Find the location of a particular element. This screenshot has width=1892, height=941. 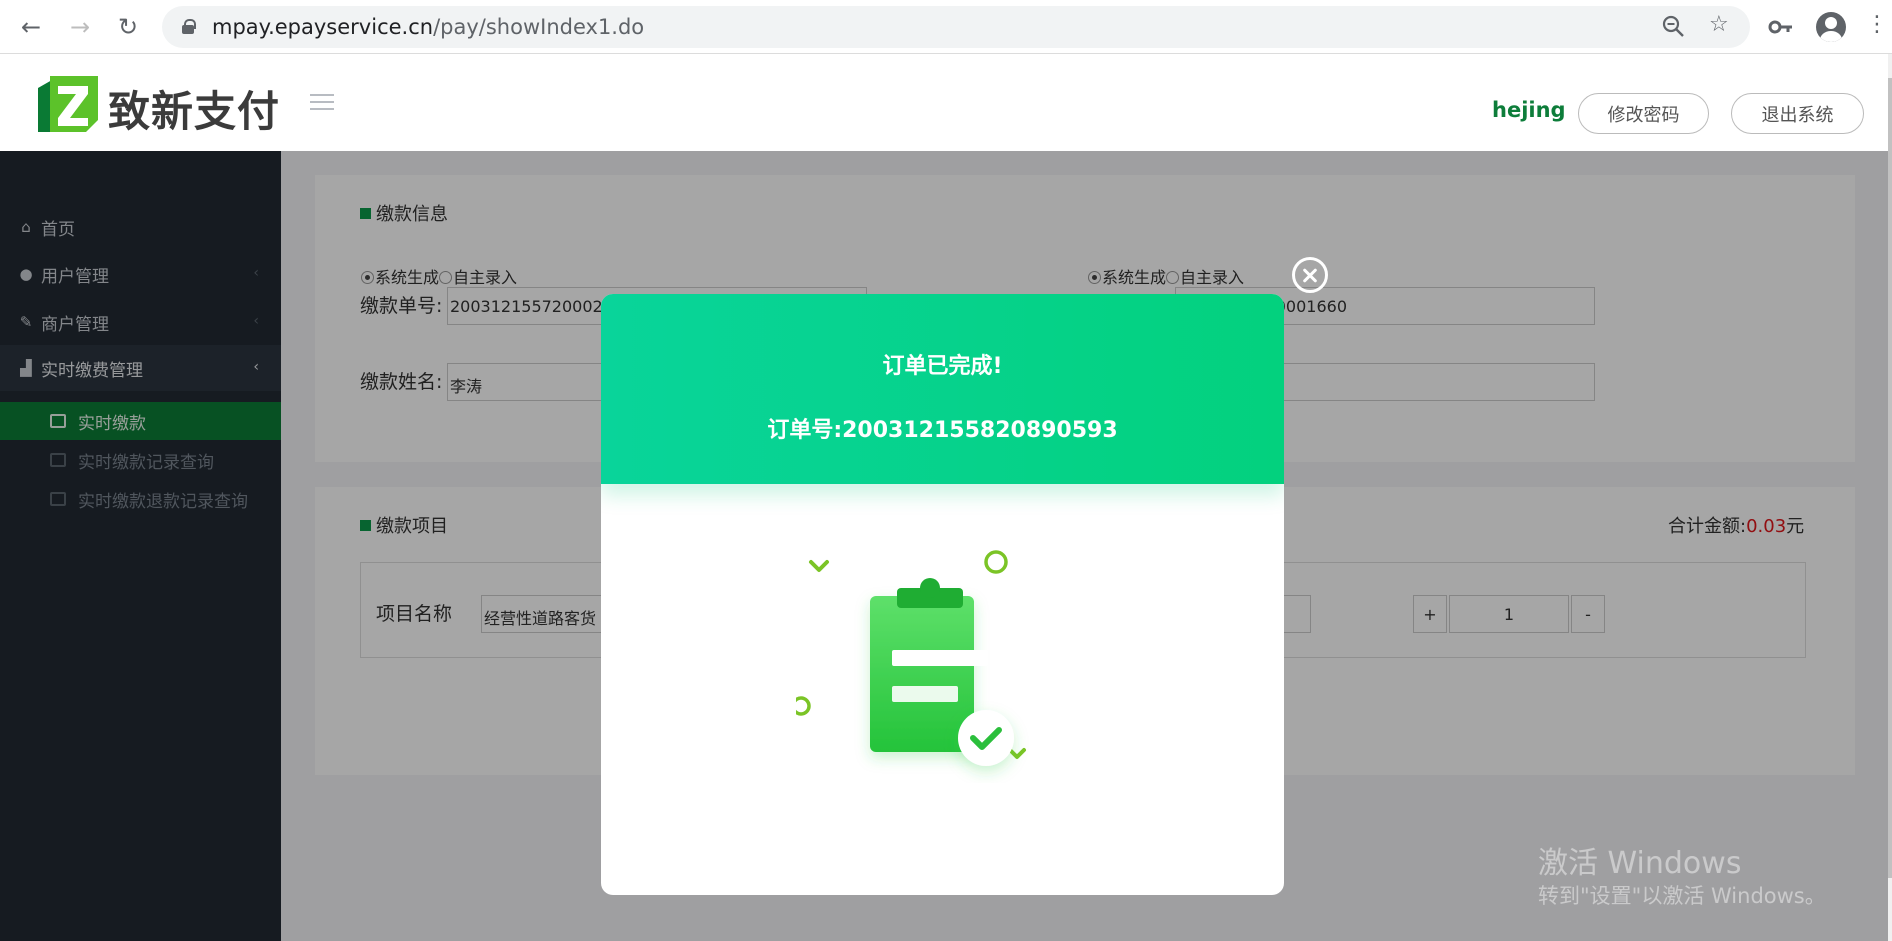

logout-button: 退出系统 is located at coordinates (1797, 113).